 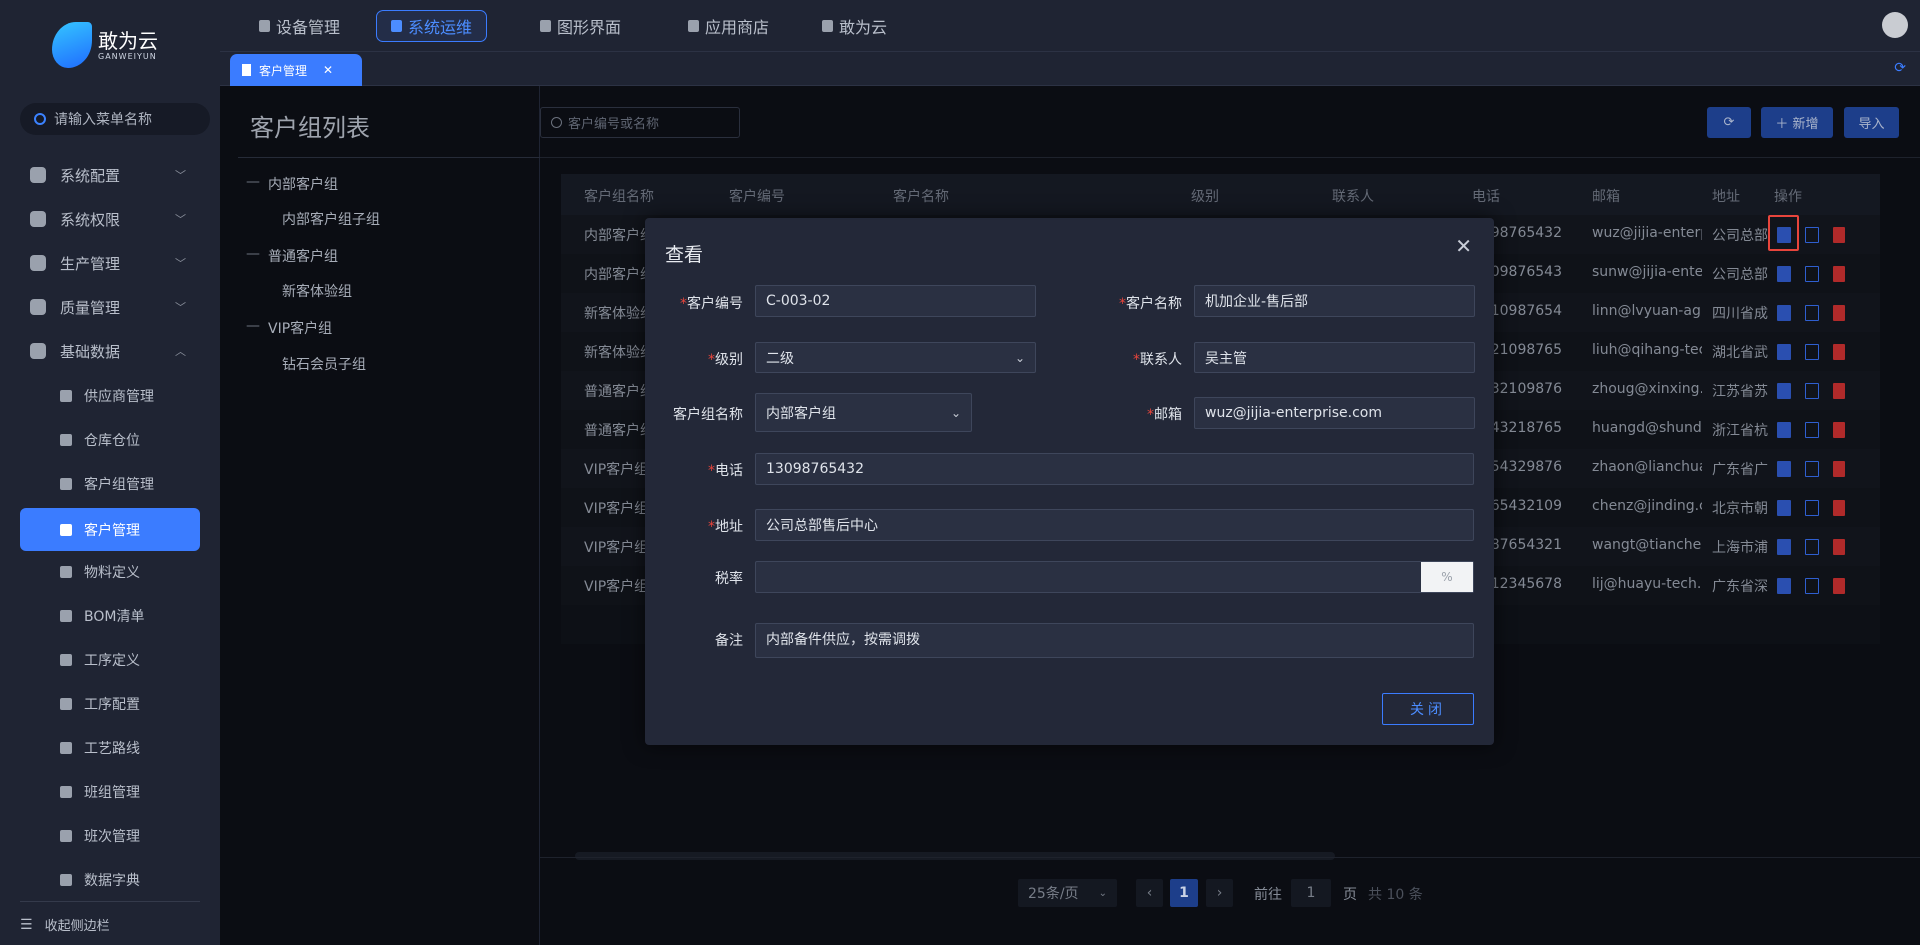 What do you see at coordinates (895, 301) in the screenshot?
I see `code-input: C-003-02` at bounding box center [895, 301].